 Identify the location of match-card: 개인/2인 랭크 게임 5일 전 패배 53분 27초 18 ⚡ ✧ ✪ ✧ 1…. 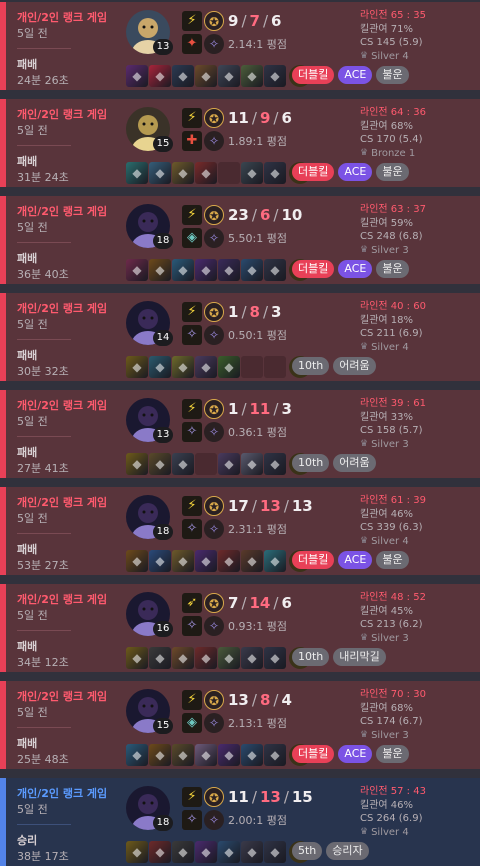
(240, 531).